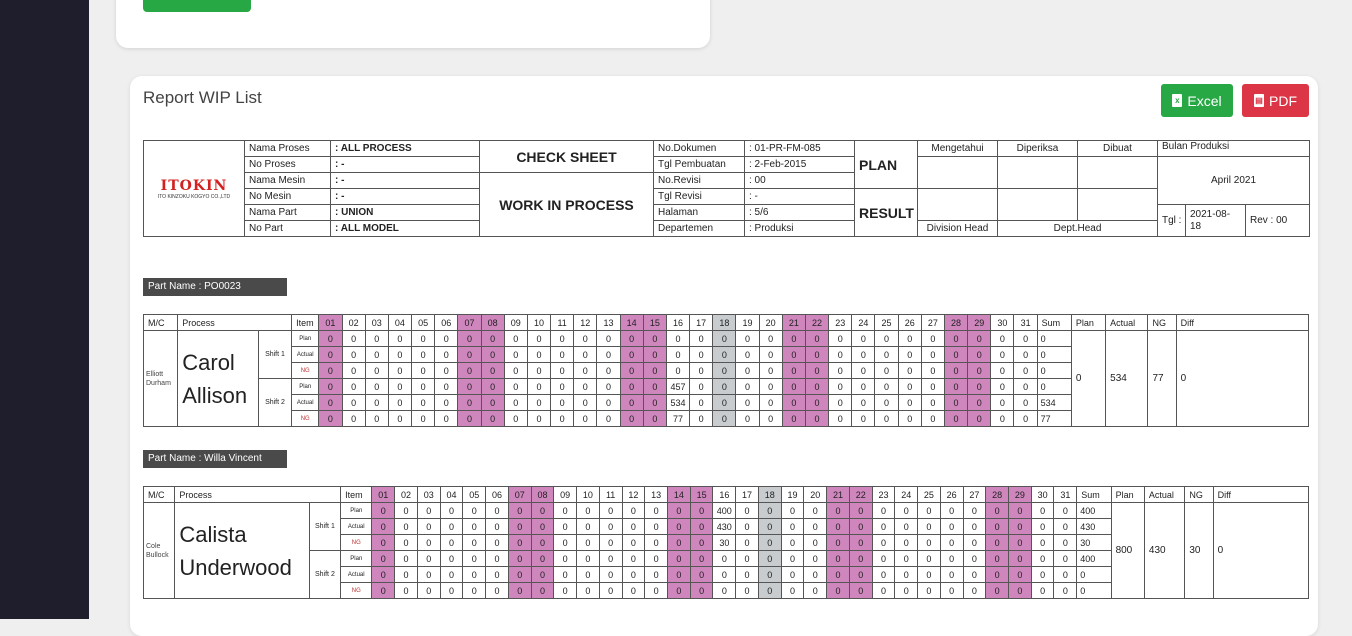 Image resolution: width=1352 pixels, height=636 pixels. I want to click on day-header: 22, so click(860, 494).